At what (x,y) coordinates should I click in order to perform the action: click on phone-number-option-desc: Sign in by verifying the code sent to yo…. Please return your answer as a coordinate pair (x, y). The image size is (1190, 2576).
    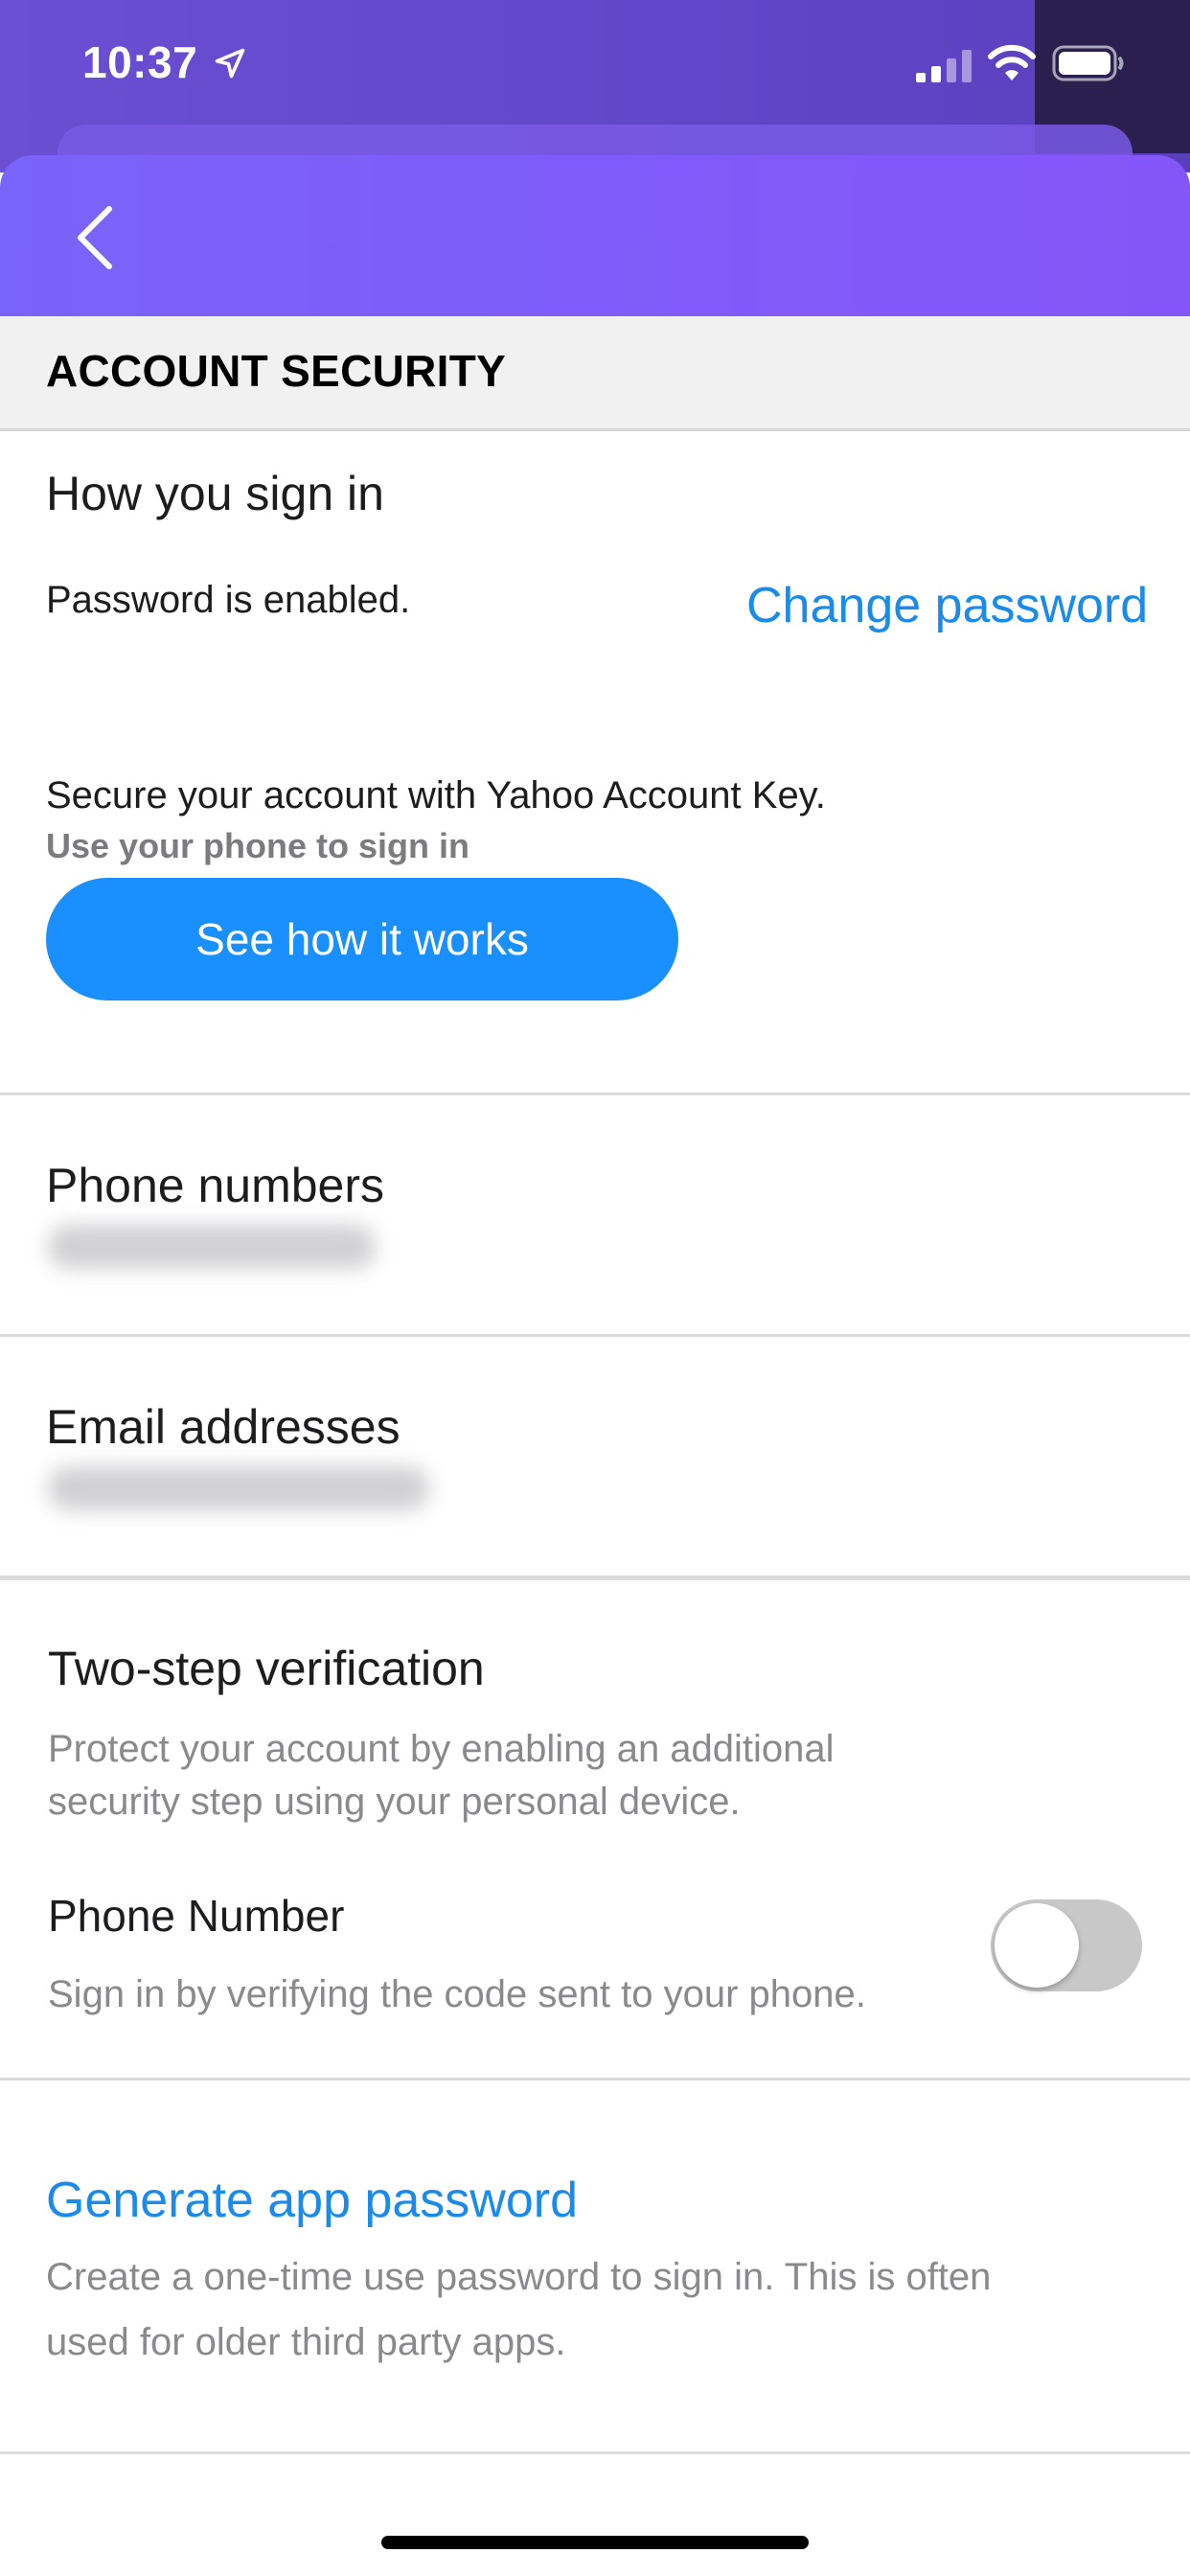
    Looking at the image, I should click on (457, 1994).